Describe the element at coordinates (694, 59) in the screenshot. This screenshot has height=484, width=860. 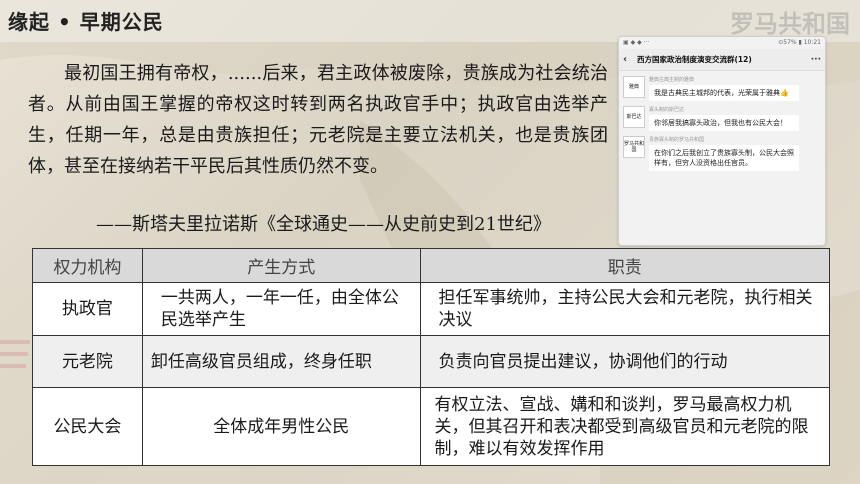
I see `chat-title: 西方国家政治制度演变交流群(12)` at that location.